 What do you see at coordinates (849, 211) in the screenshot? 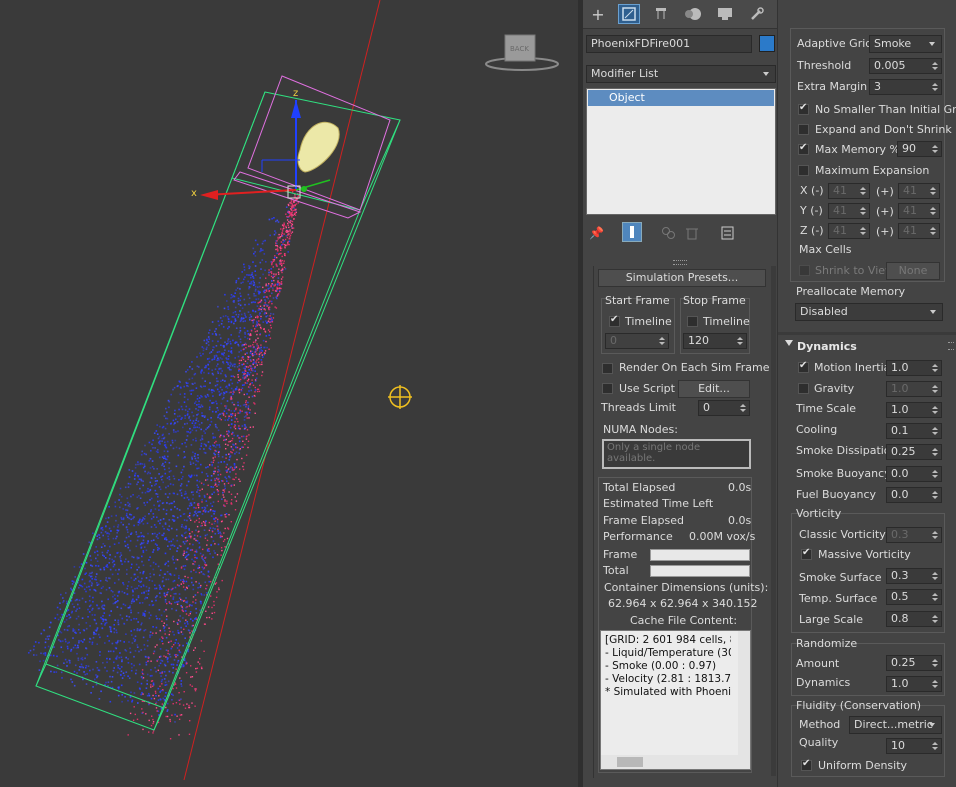
I see `y-minus-spinner: 41` at bounding box center [849, 211].